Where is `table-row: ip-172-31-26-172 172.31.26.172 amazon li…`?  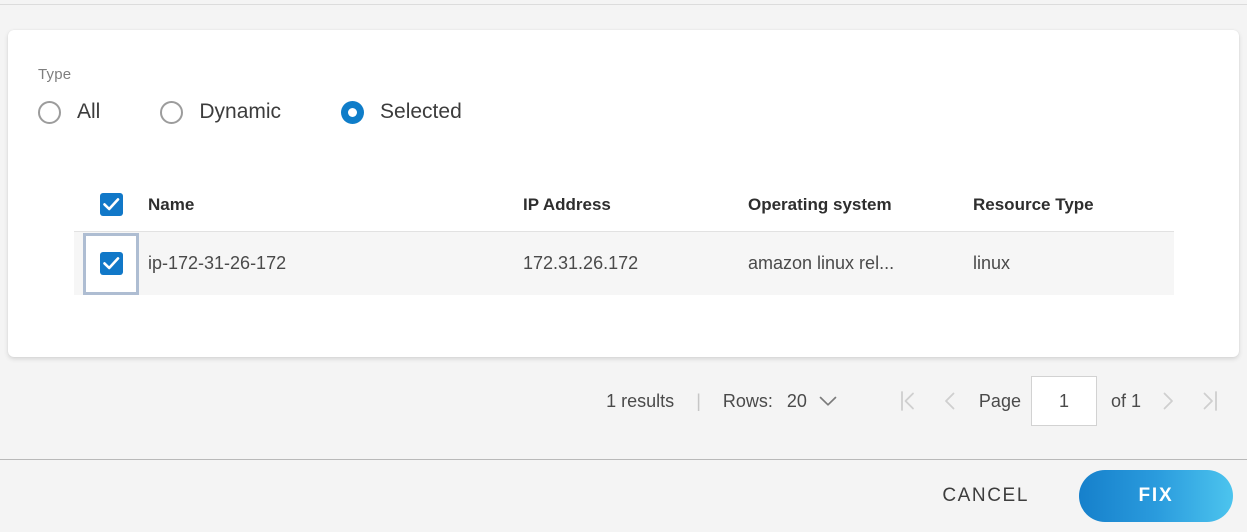
table-row: ip-172-31-26-172 172.31.26.172 amazon li… is located at coordinates (624, 263).